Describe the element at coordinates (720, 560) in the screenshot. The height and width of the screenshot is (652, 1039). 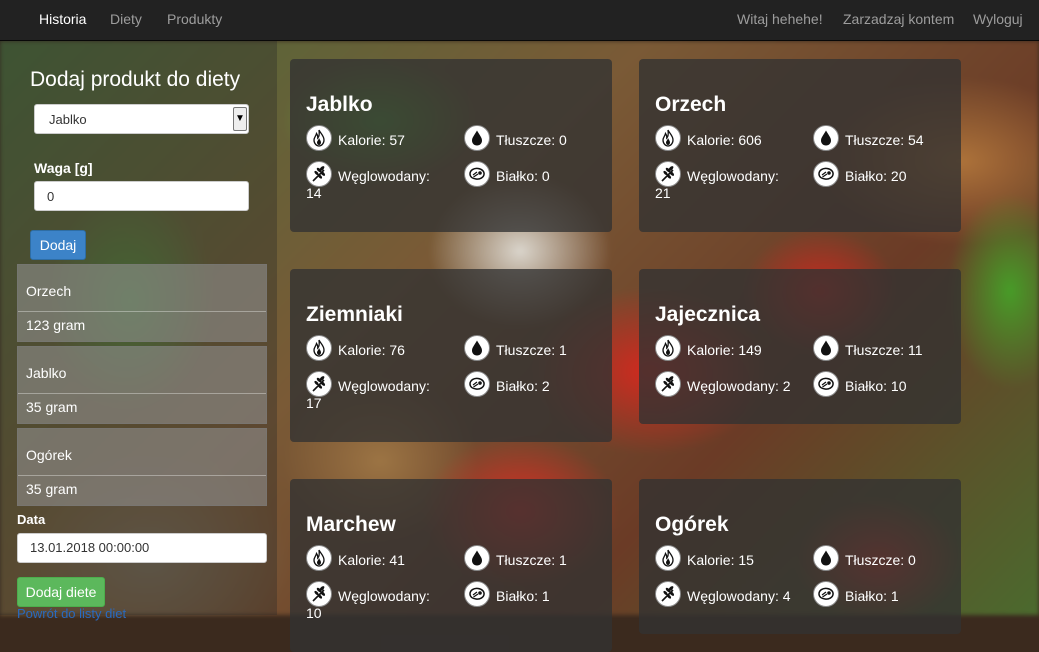
I see `calories-stat-label: Kalorie: 15` at that location.